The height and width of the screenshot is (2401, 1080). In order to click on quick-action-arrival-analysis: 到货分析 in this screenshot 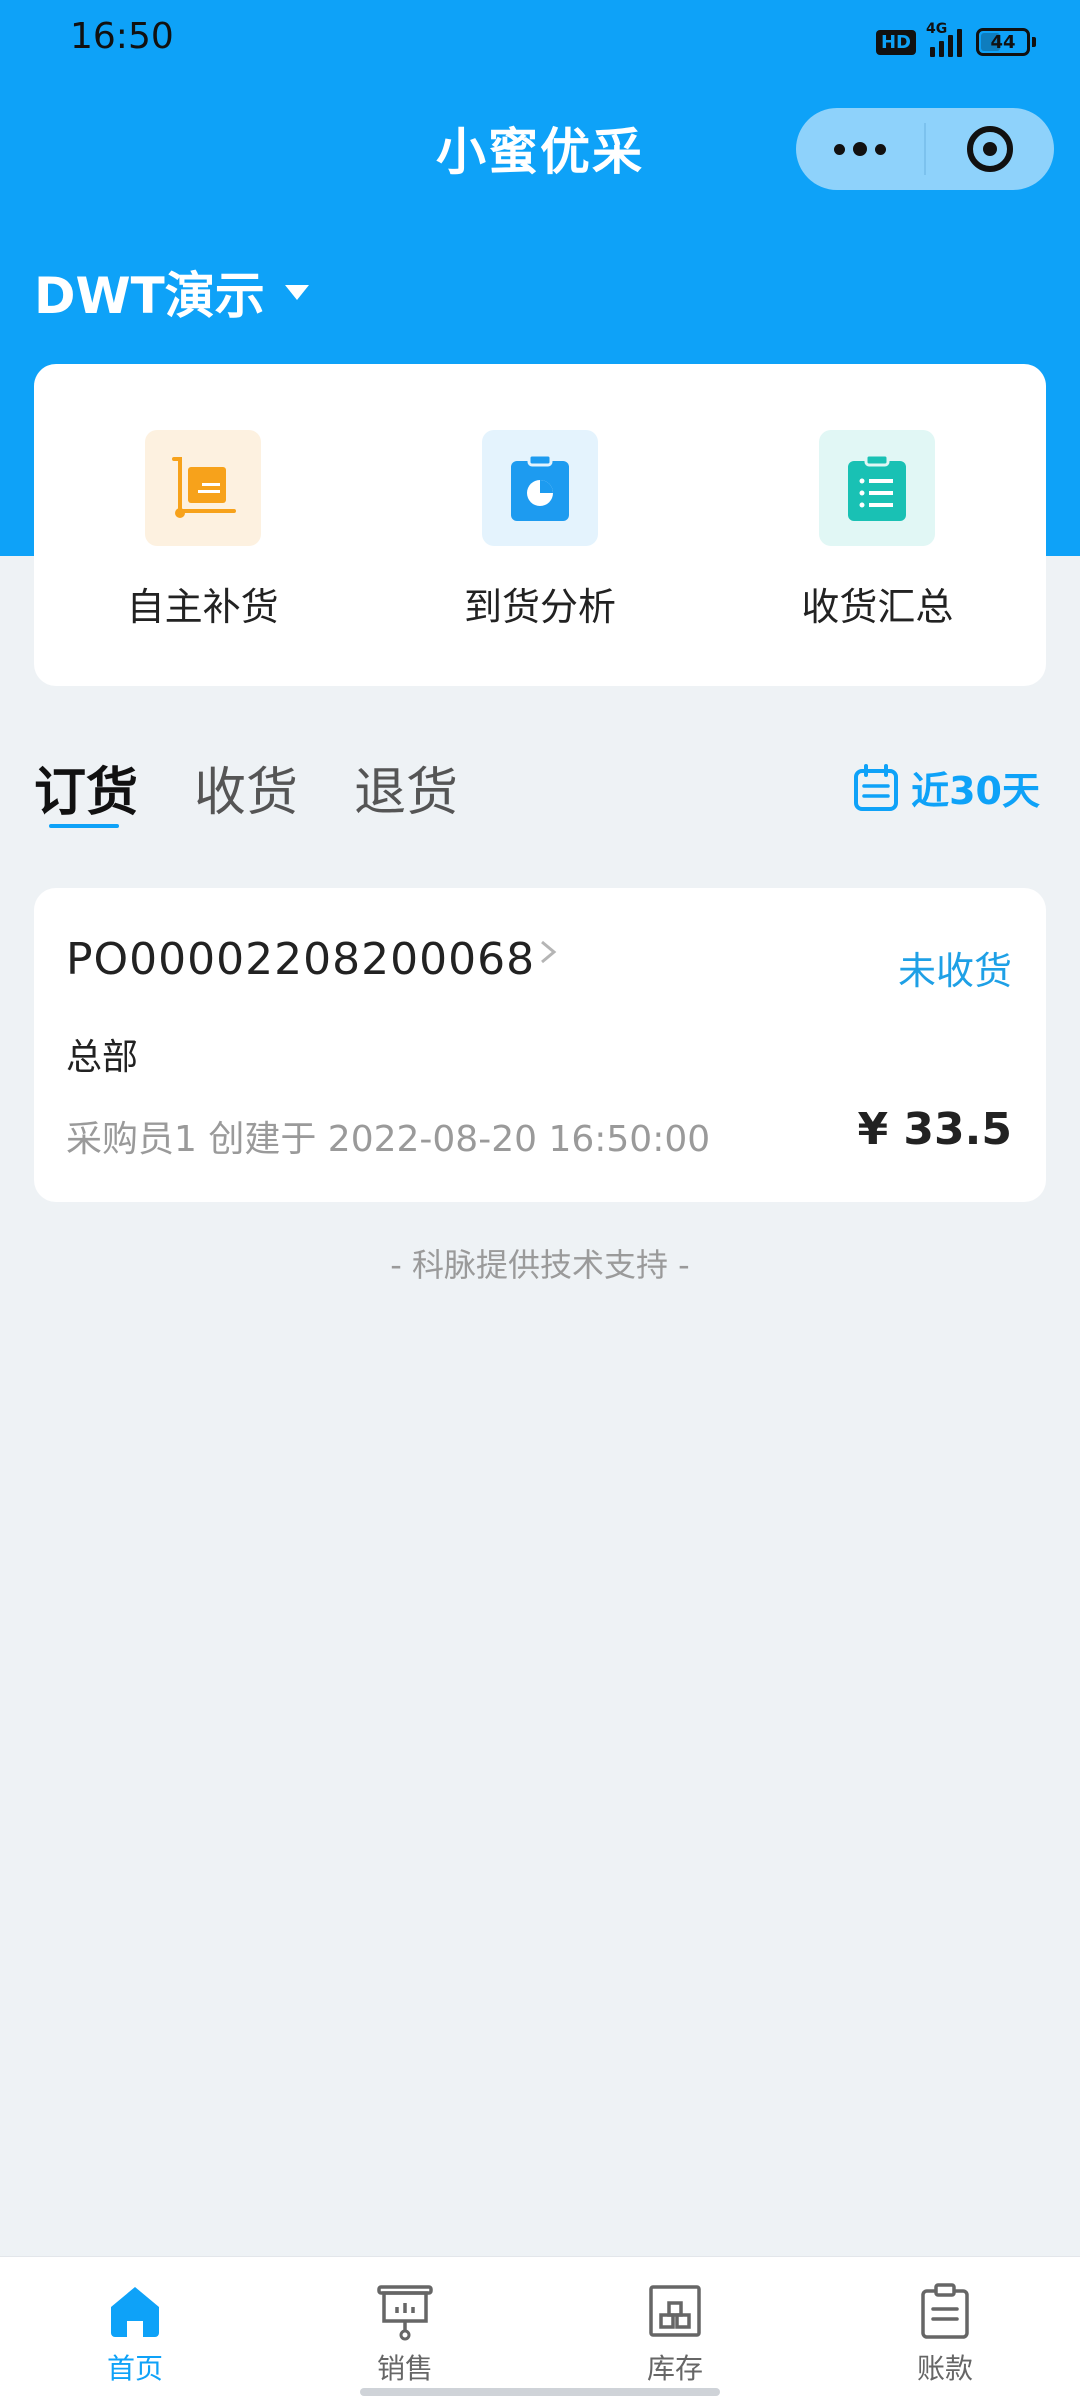, I will do `click(539, 525)`.